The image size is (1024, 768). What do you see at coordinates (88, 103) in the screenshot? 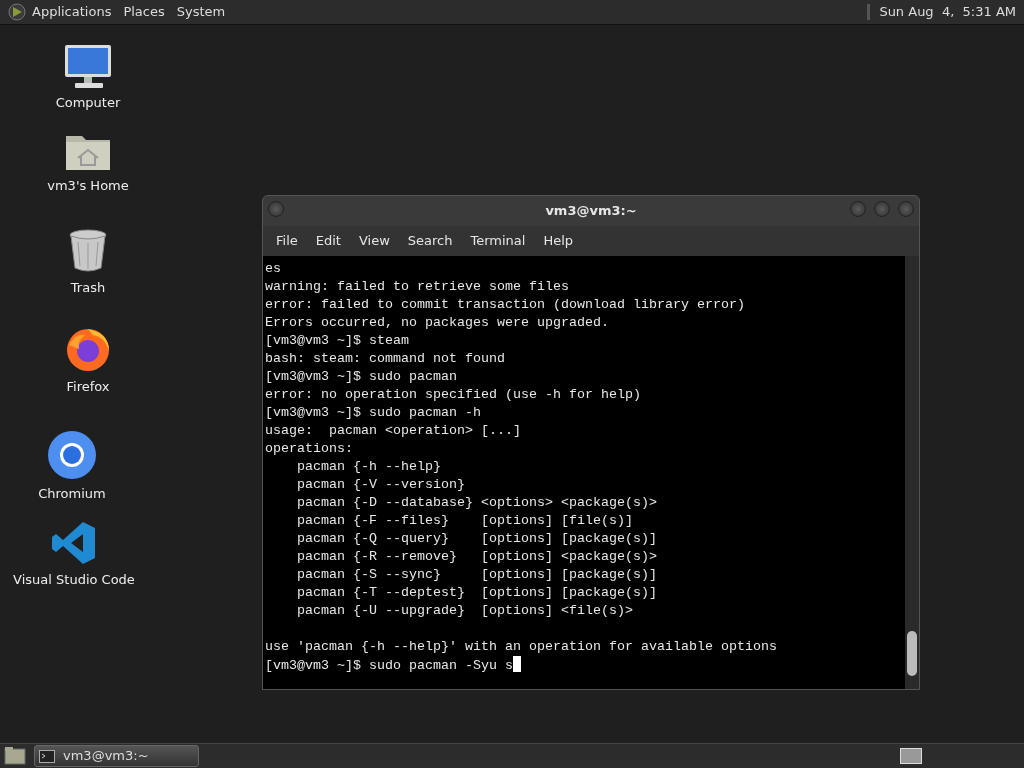
I see `icon-label: Computer` at bounding box center [88, 103].